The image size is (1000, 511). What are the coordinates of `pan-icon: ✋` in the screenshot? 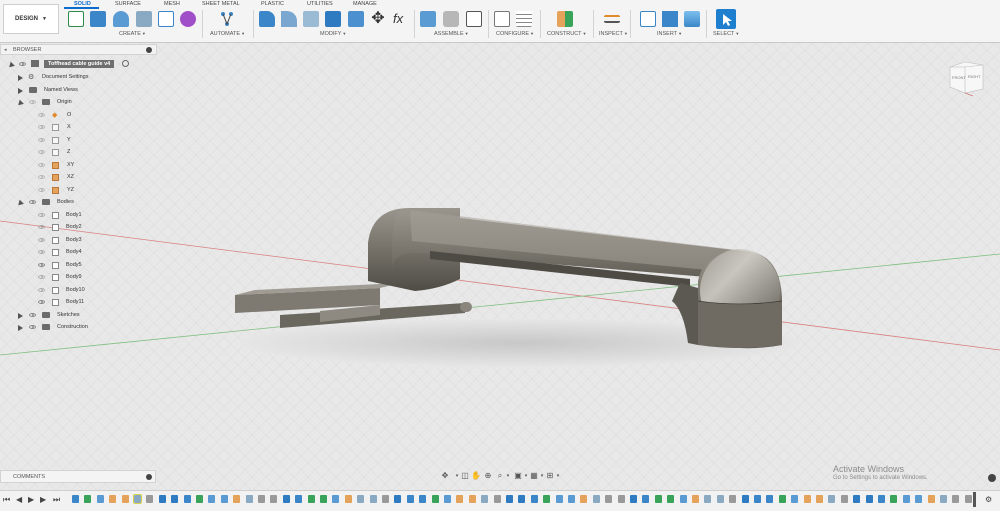 It's located at (476, 476).